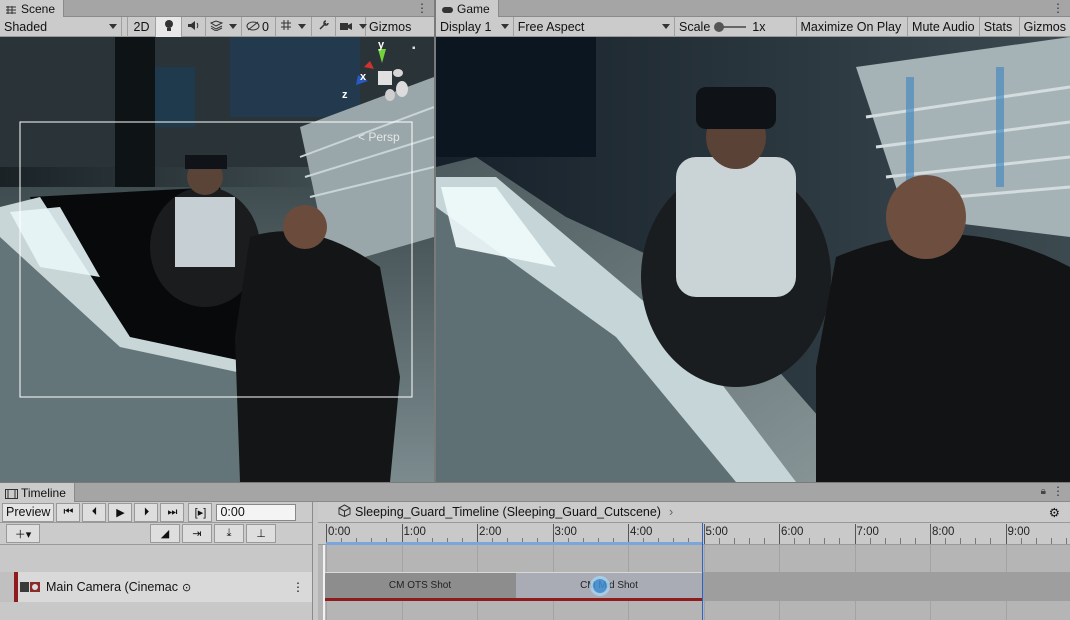  Describe the element at coordinates (363, 77) in the screenshot. I see `axis-x-label: x` at that location.